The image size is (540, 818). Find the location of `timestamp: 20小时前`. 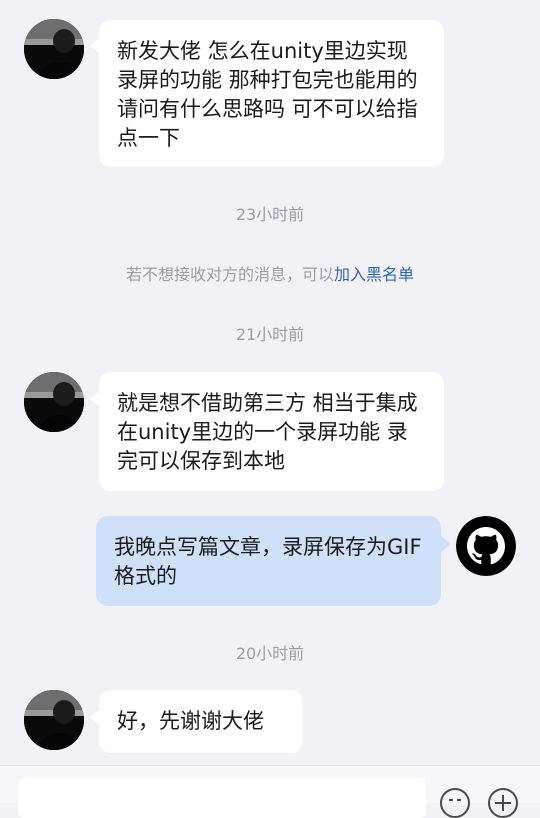

timestamp: 20小时前 is located at coordinates (270, 653).